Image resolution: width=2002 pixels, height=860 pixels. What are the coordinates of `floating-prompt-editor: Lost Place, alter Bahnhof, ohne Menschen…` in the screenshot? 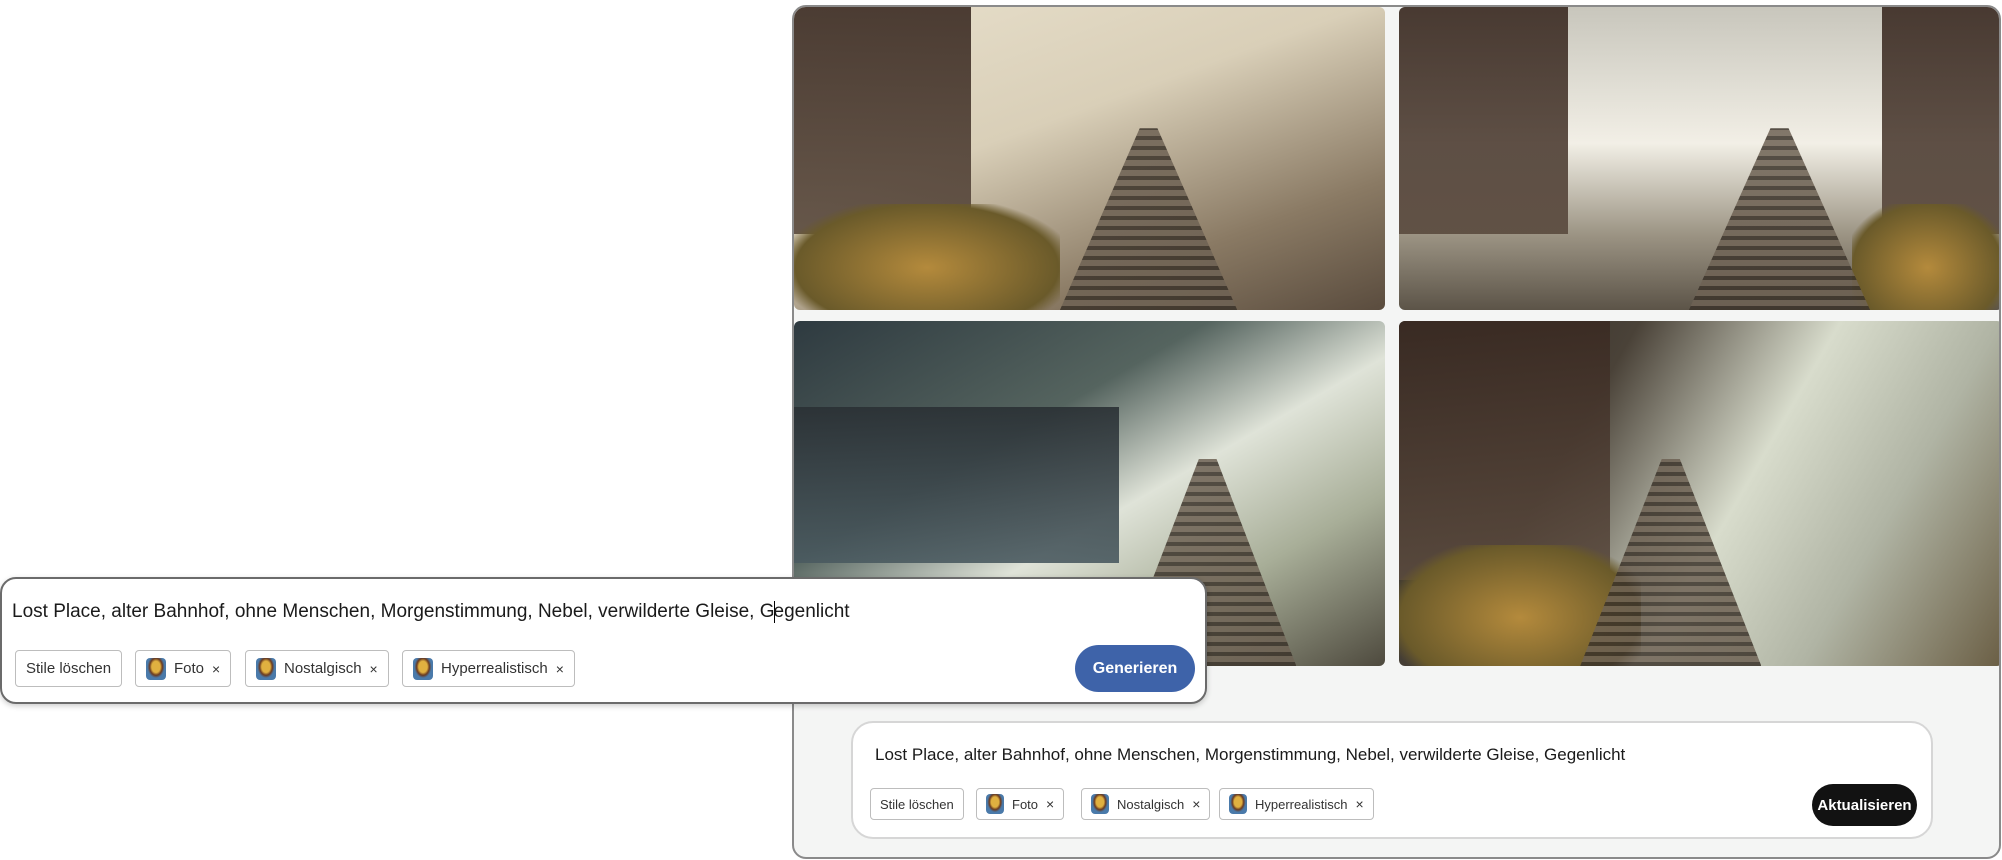 It's located at (603, 640).